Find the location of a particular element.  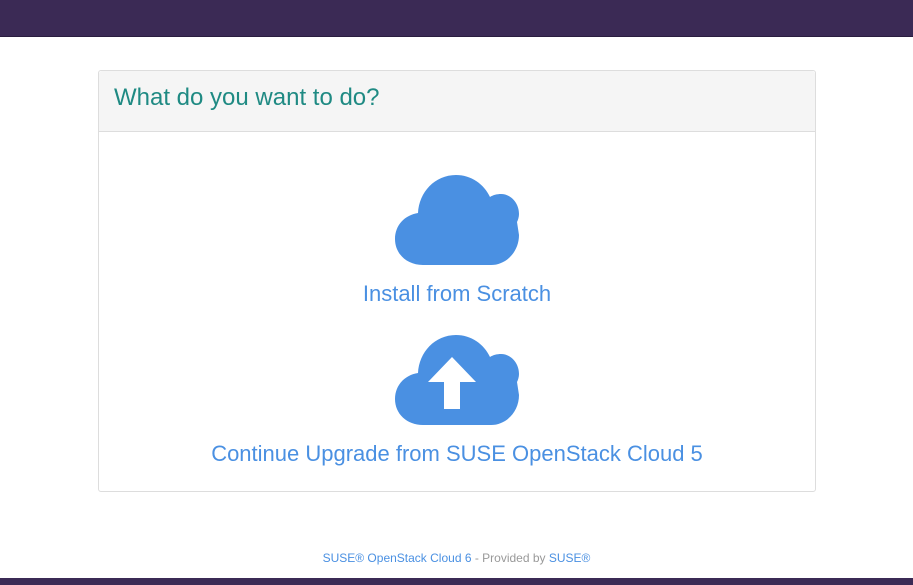

cloud-icon is located at coordinates (457, 220).